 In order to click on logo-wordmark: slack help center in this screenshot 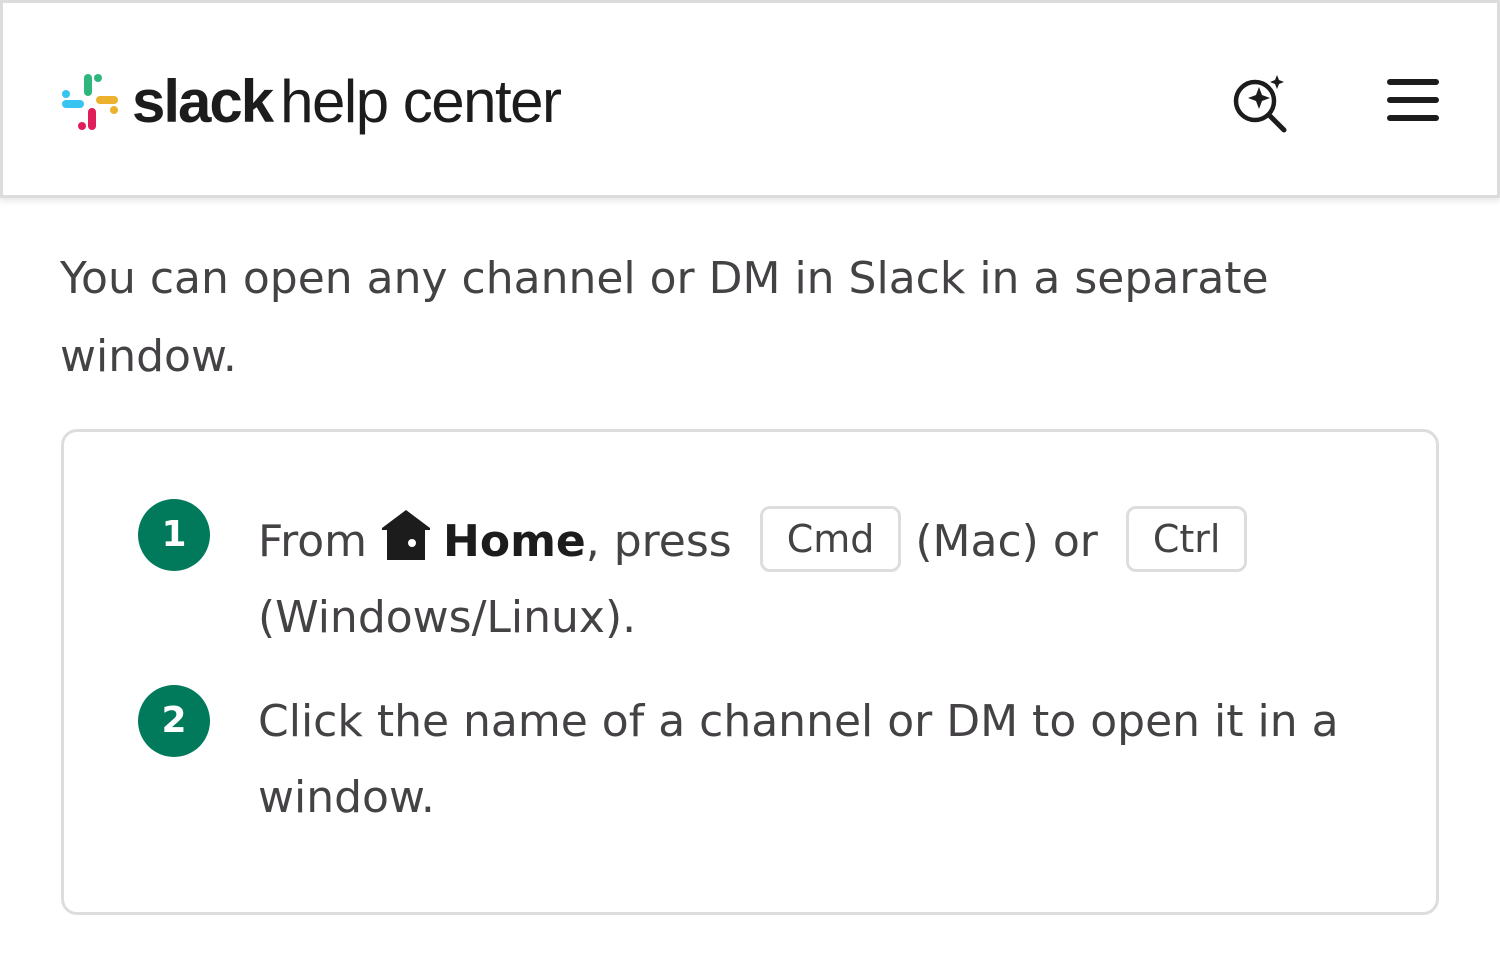, I will do `click(347, 102)`.